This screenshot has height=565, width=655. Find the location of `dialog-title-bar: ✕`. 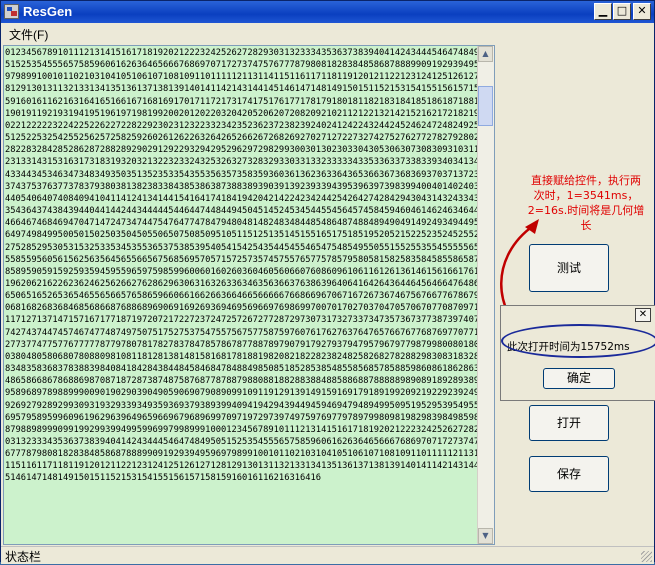

dialog-title-bar: ✕ is located at coordinates (578, 315).